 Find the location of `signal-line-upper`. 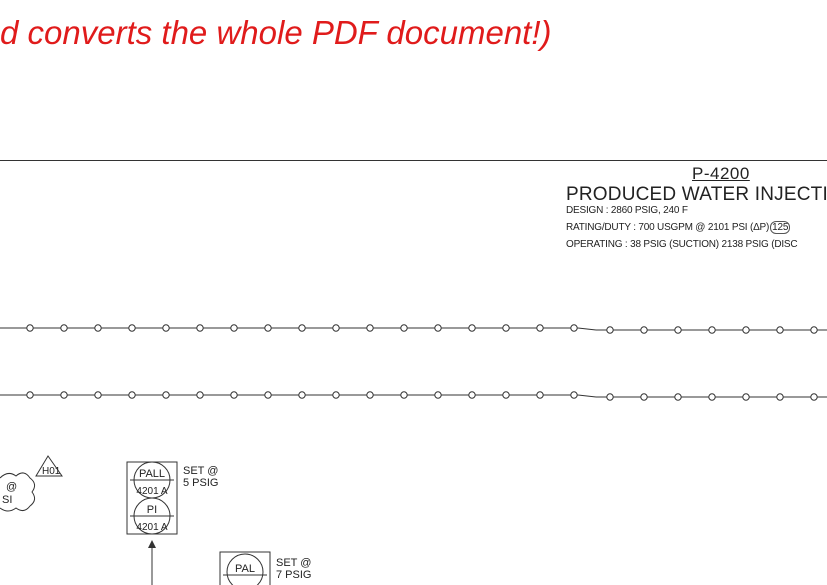

signal-line-upper is located at coordinates (413, 329).